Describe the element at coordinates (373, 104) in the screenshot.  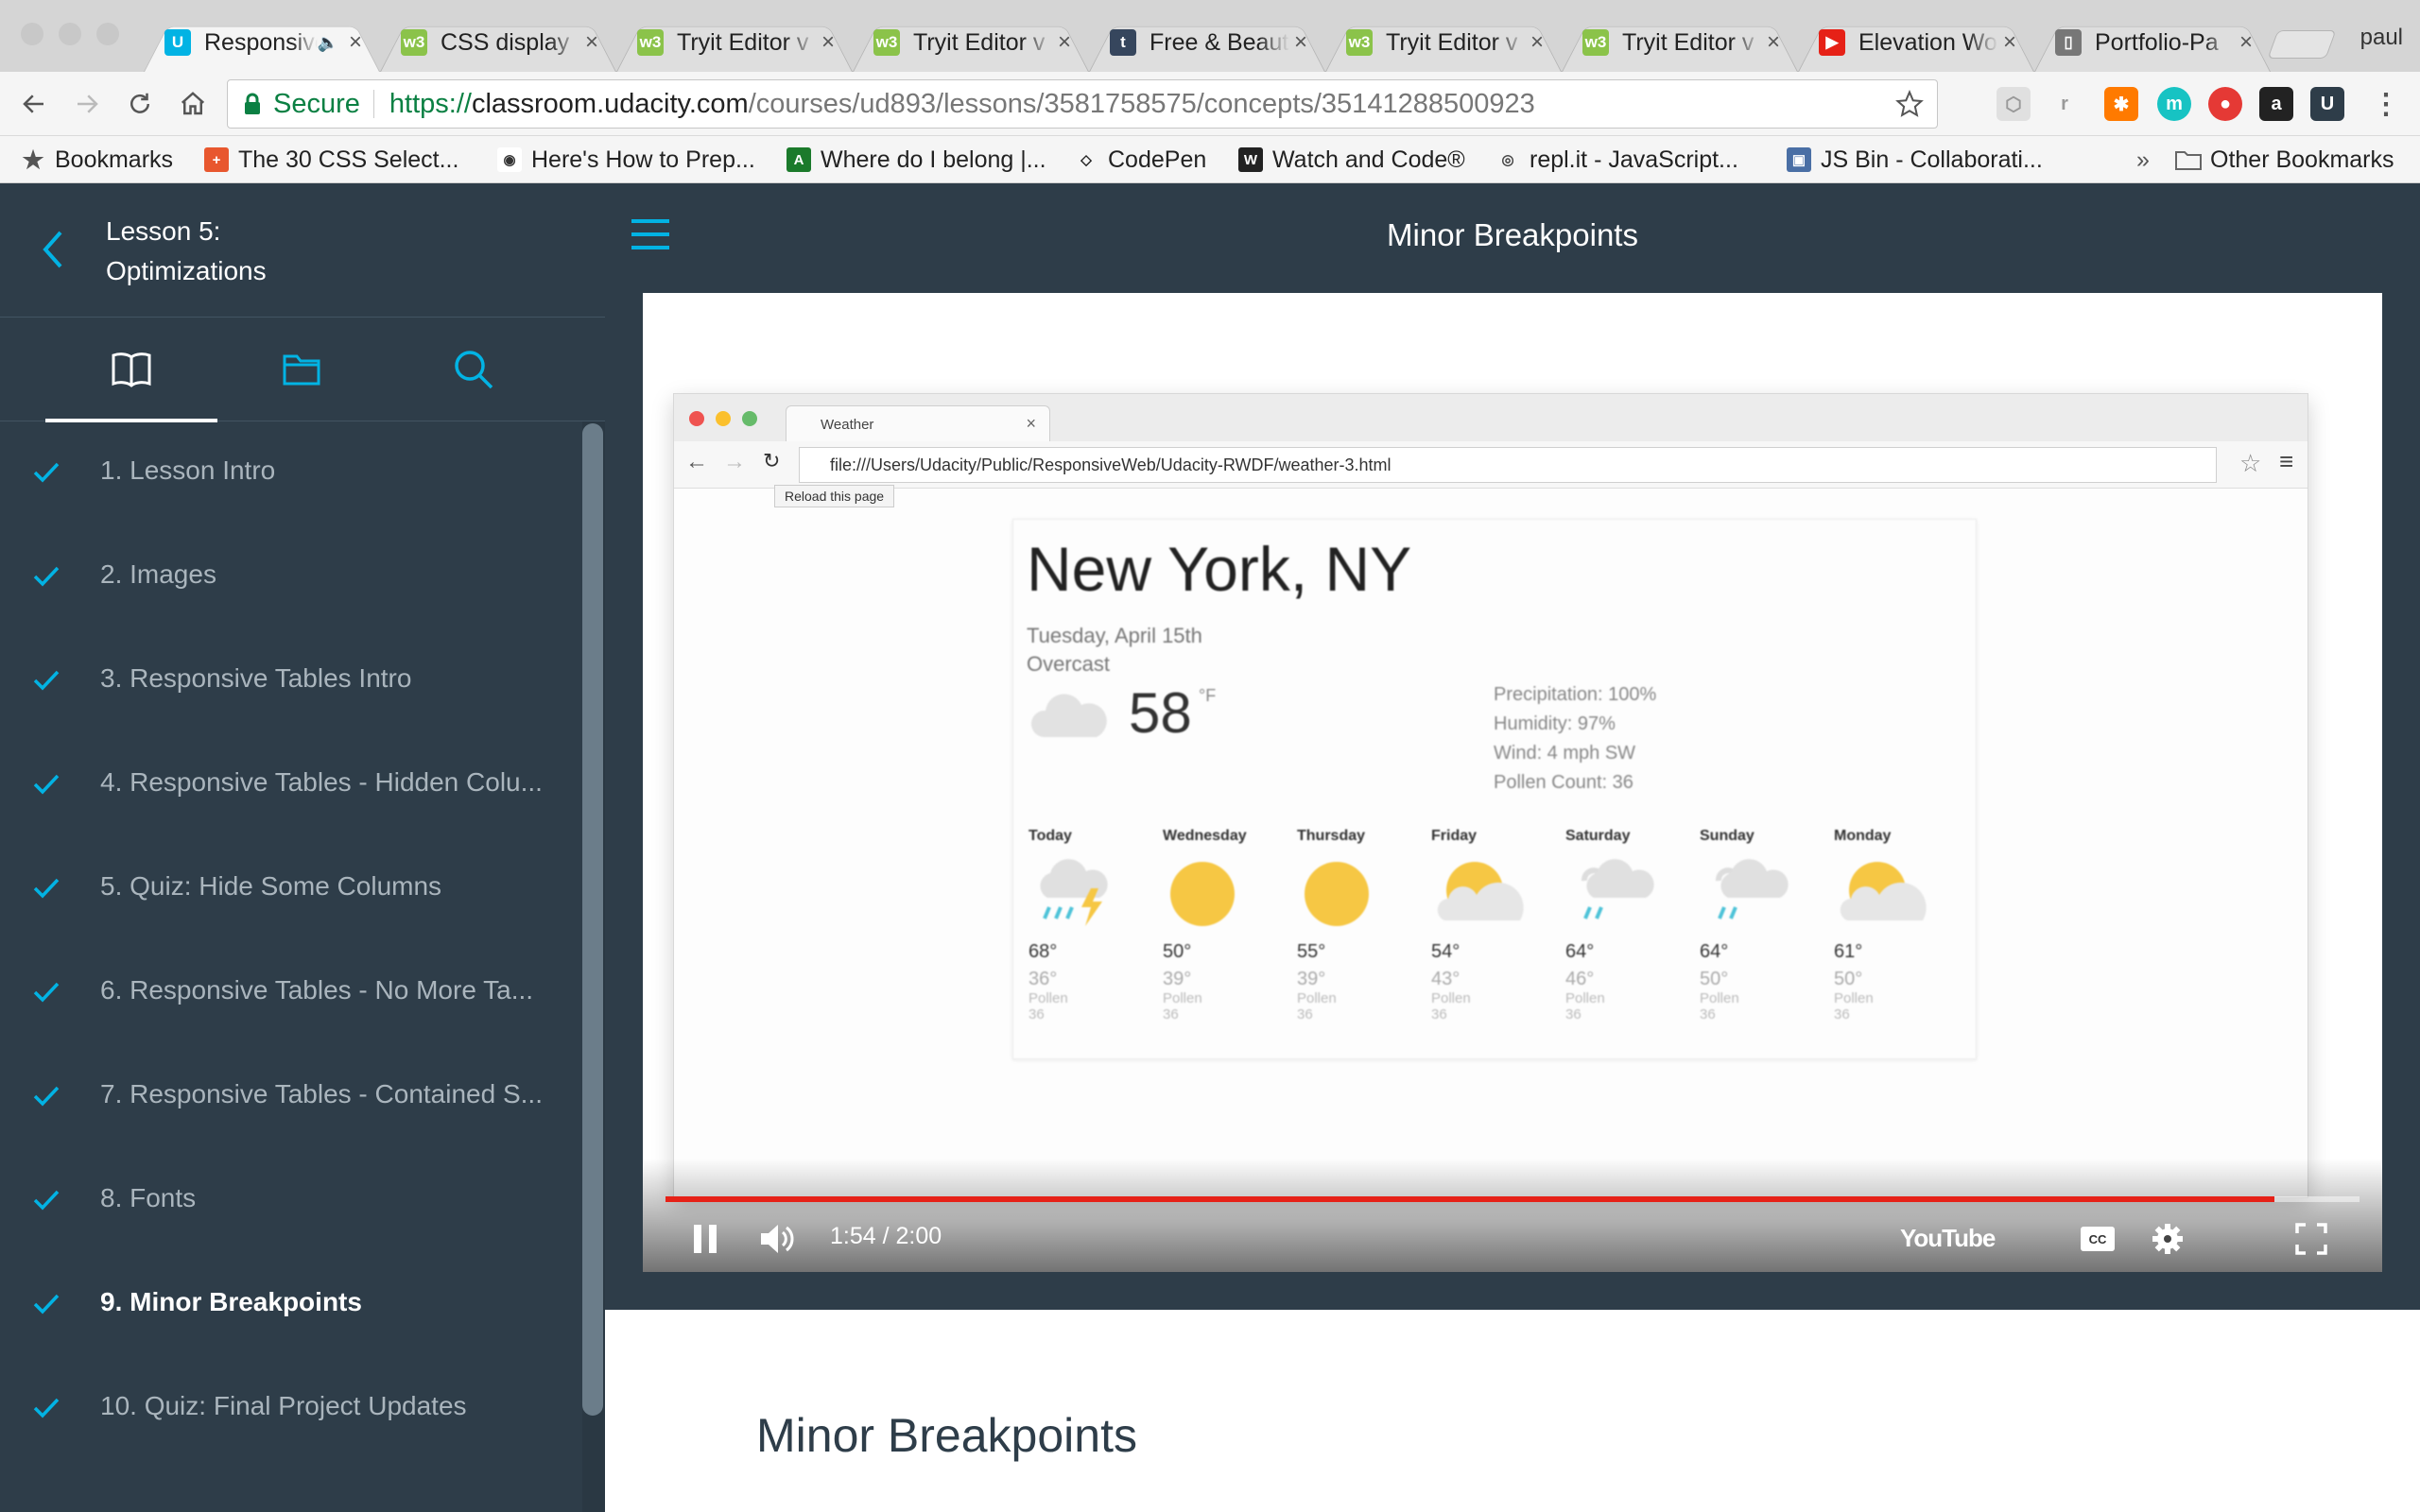
I see `url-divider` at that location.